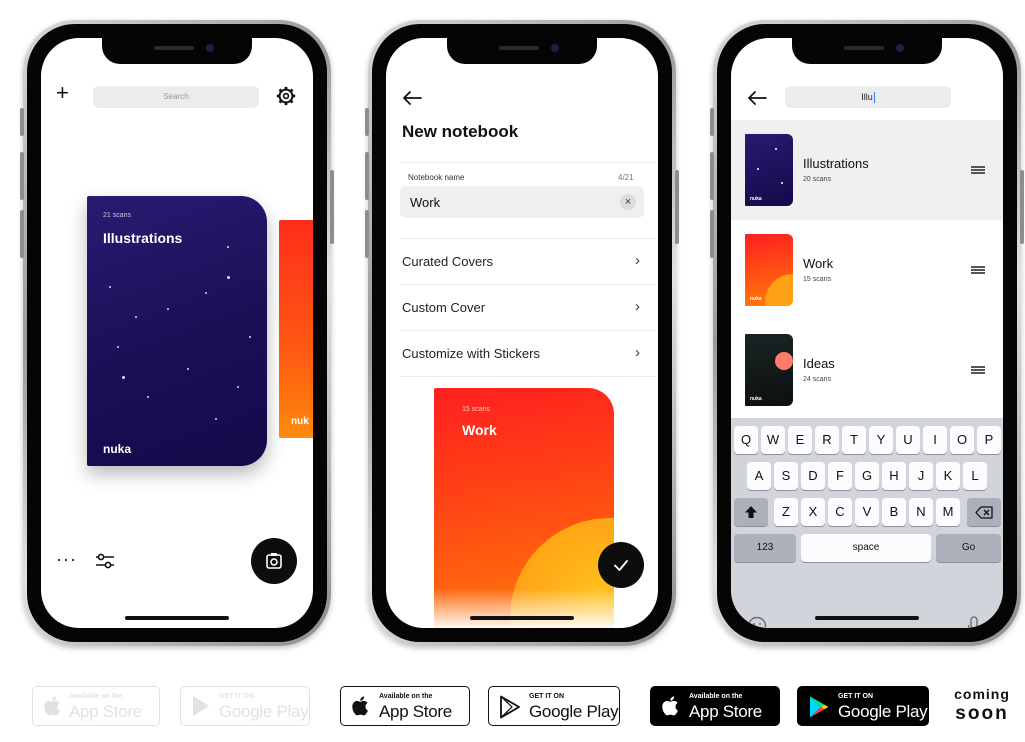 The image size is (1025, 742). What do you see at coordinates (105, 561) in the screenshot?
I see `sliders-icon` at bounding box center [105, 561].